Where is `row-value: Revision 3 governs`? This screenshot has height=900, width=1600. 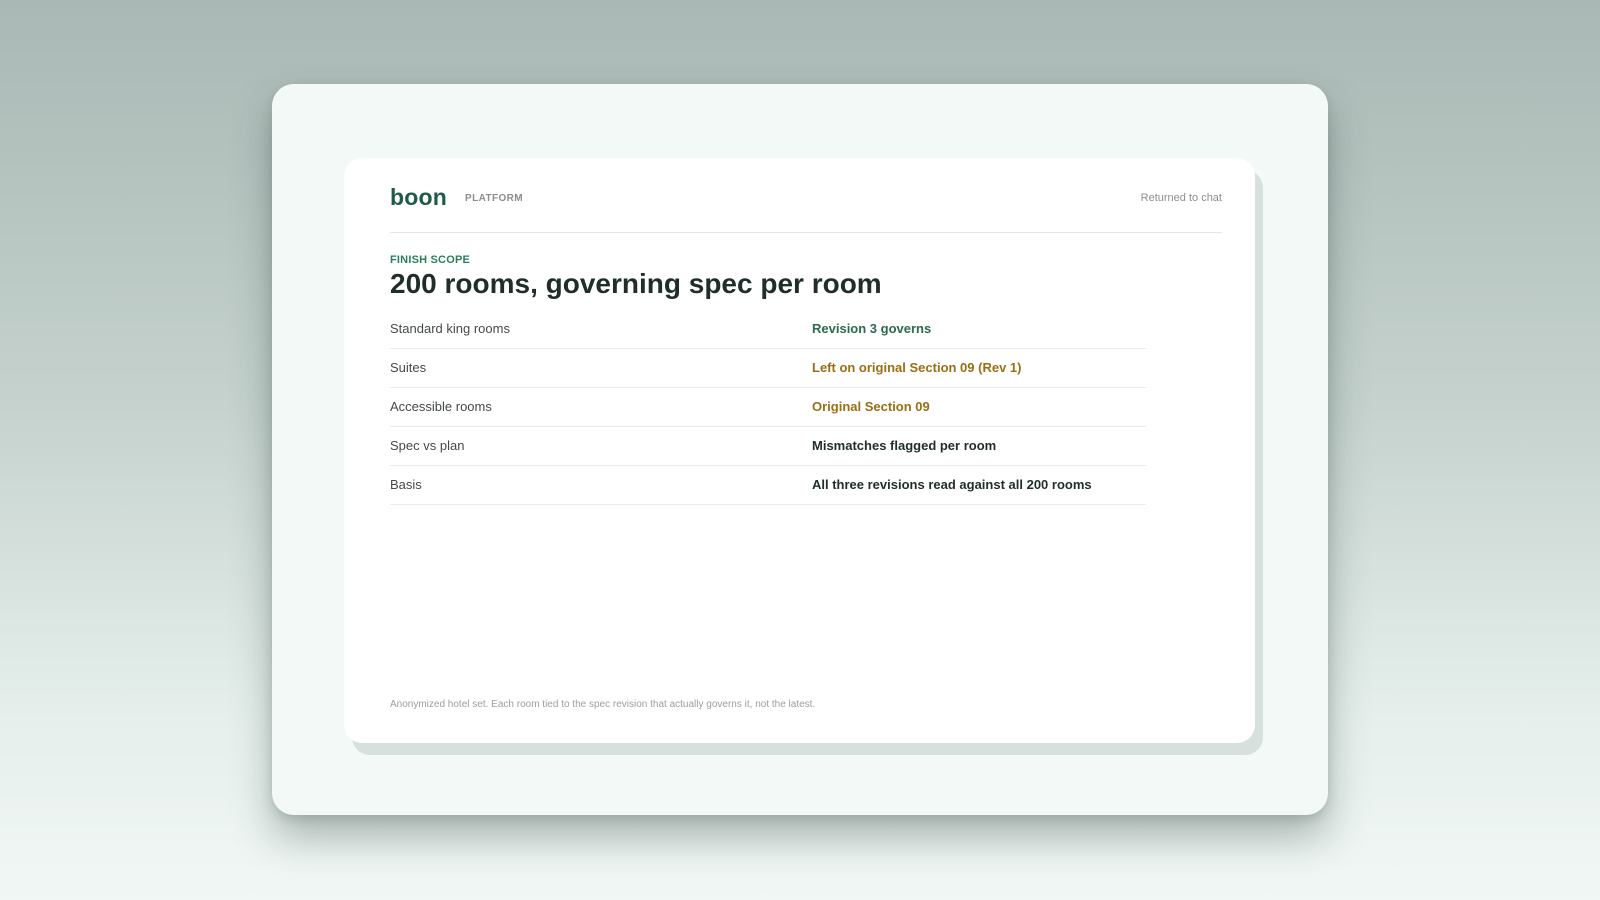 row-value: Revision 3 governs is located at coordinates (872, 328).